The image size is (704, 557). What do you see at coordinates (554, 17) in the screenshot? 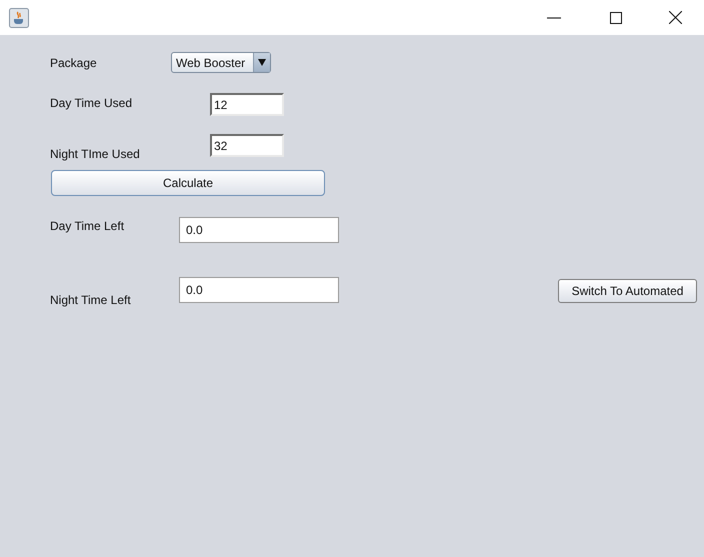
I see `minimize-icon` at bounding box center [554, 17].